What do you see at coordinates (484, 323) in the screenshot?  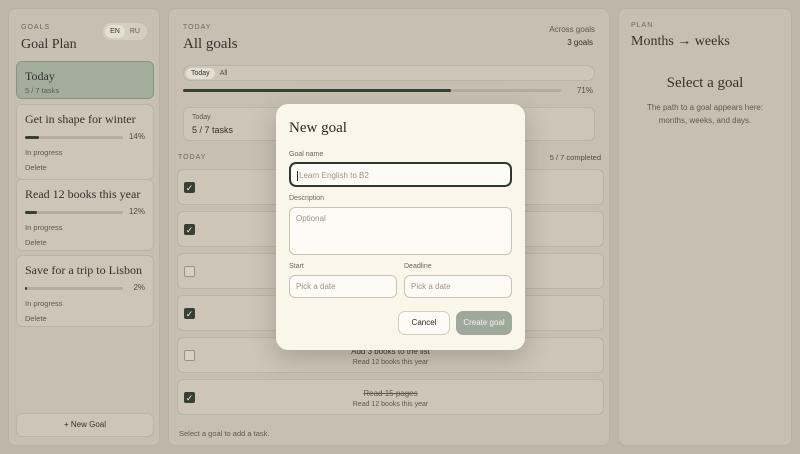 I see `create-goal-button: Create goal` at bounding box center [484, 323].